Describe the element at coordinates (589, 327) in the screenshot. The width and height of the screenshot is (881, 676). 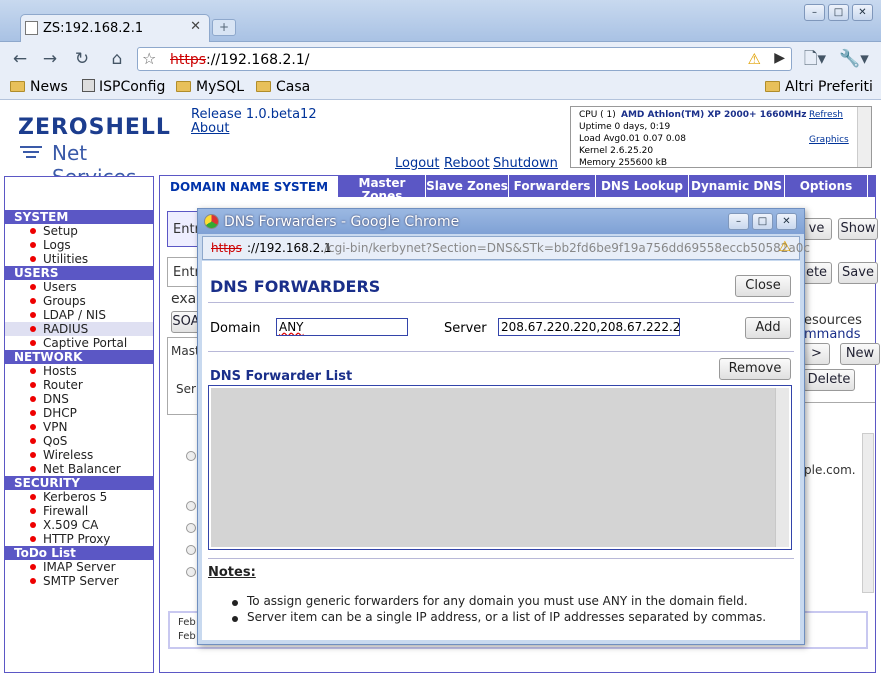
I see `server-input: 208.67.220.220,208.67.222.222,` at that location.